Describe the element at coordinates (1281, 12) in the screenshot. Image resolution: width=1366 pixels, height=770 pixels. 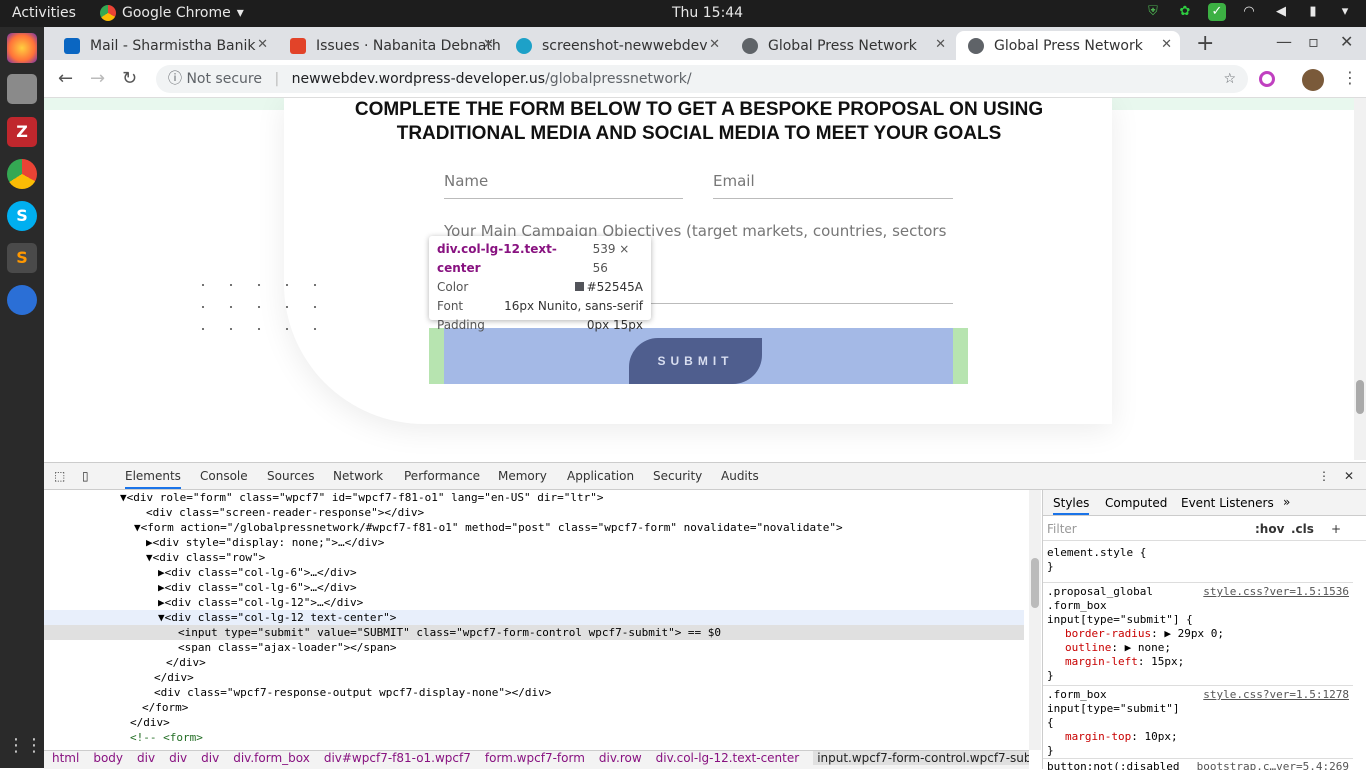
I see `volume-icon: ◀` at that location.